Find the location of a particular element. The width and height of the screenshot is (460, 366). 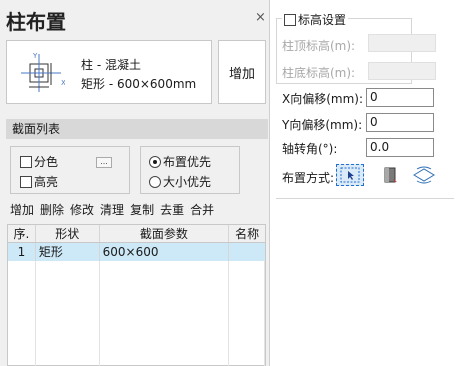

top-elevation-input is located at coordinates (402, 43).